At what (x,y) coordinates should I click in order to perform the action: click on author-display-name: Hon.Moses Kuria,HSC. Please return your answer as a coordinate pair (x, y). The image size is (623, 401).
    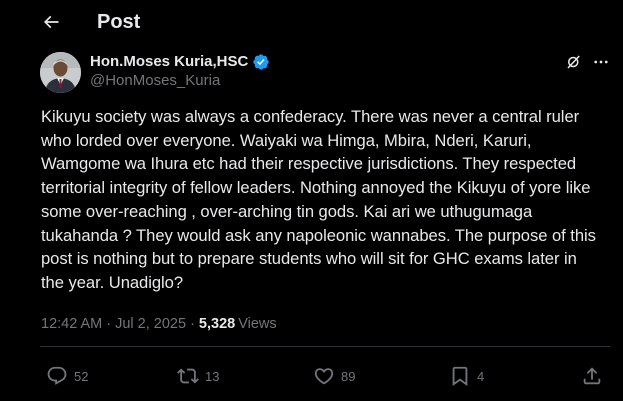
    Looking at the image, I should click on (169, 62).